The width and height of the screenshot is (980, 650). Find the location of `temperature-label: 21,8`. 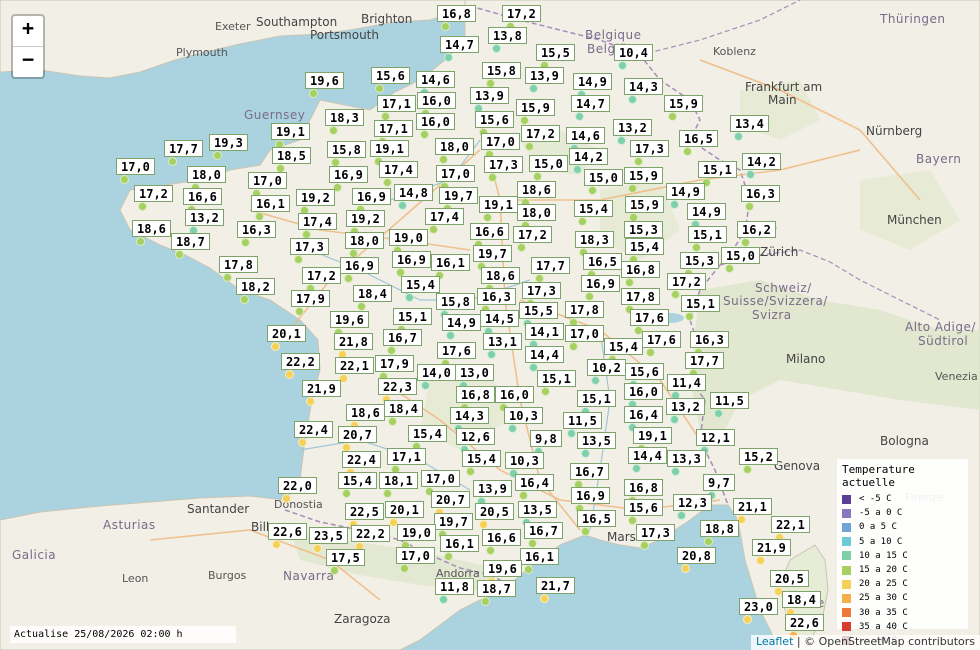

temperature-label: 21,8 is located at coordinates (353, 341).